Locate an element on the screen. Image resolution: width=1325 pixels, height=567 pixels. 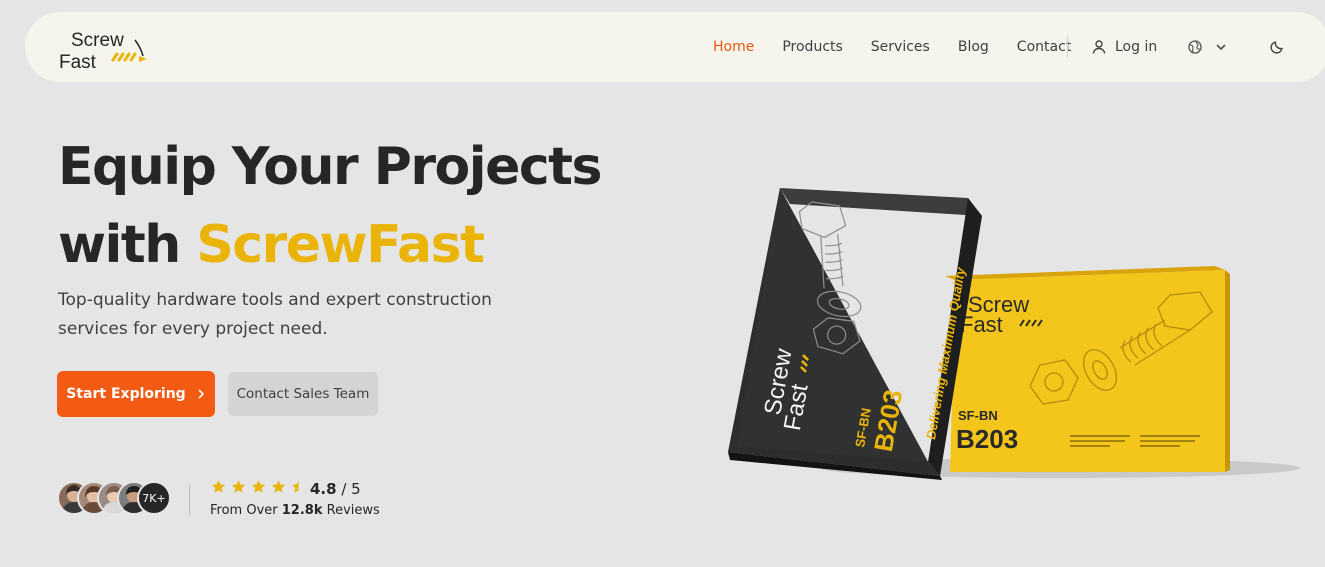
hero-title-line1: Equip Your Projects is located at coordinates (330, 167).